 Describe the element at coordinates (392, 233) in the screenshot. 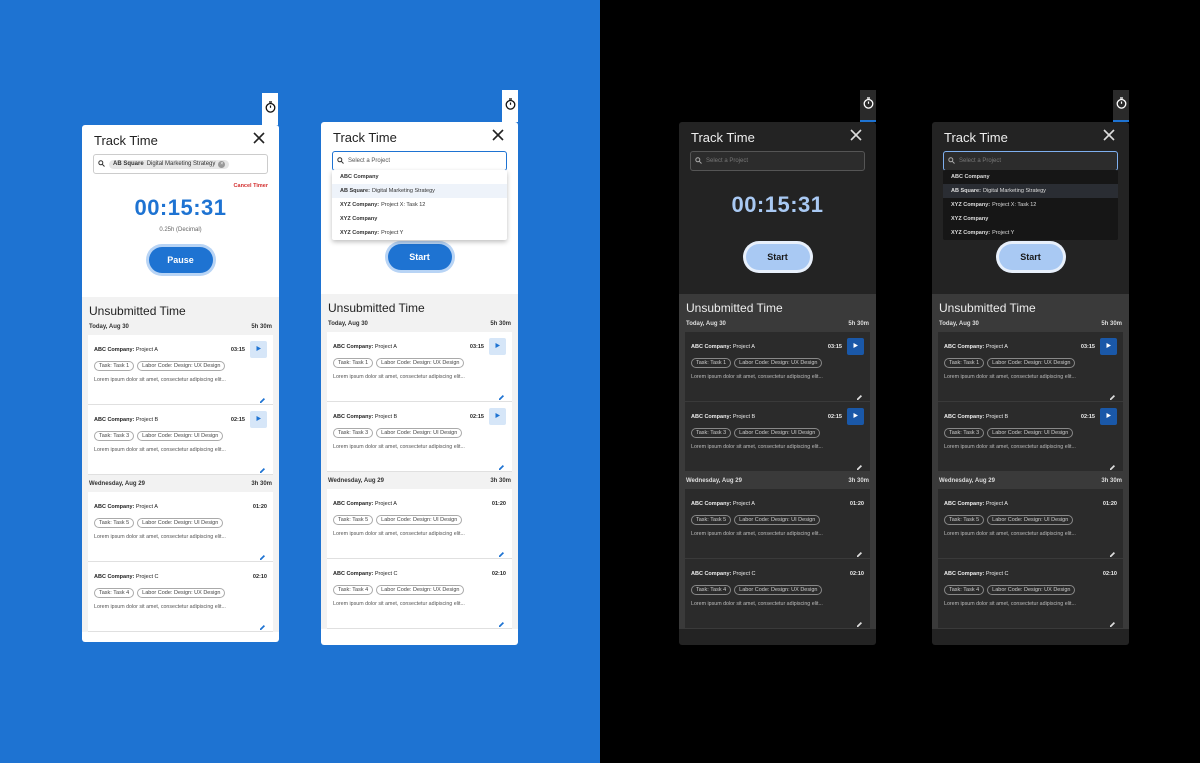

I see `option-project: Project Y` at that location.